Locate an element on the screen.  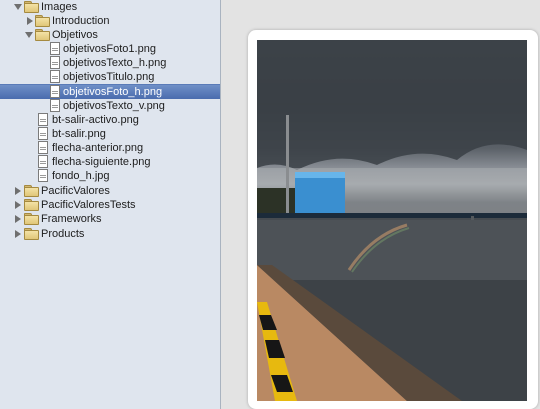
tree-row-label: objetivosTexto_h.png is located at coordinates (115, 63).